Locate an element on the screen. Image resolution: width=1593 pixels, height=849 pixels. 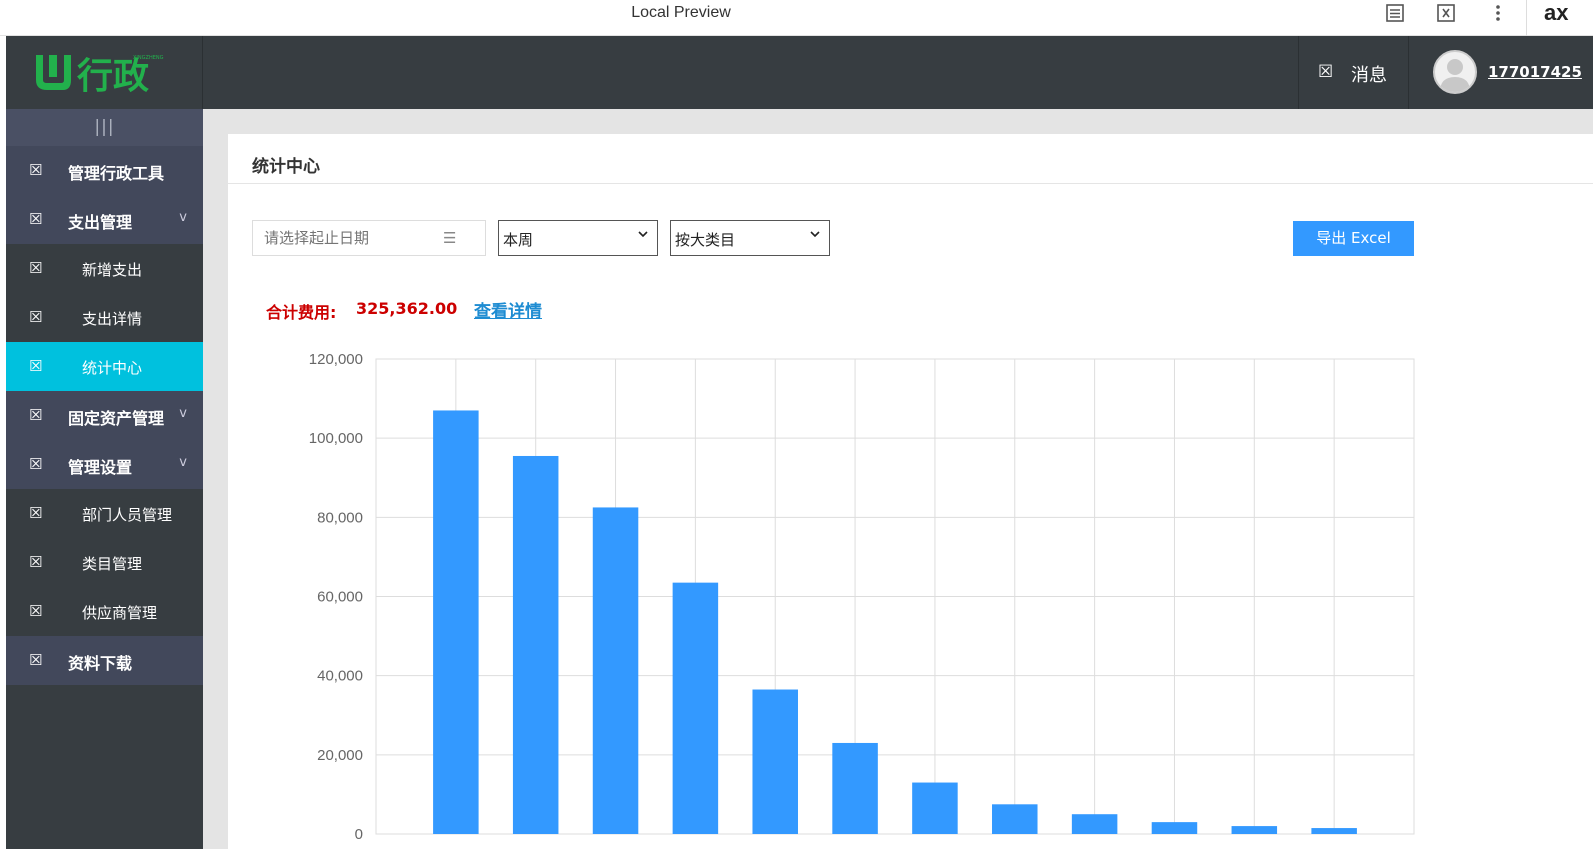
sidebar-item-8: ☒ 类目管理 is located at coordinates (104, 562).